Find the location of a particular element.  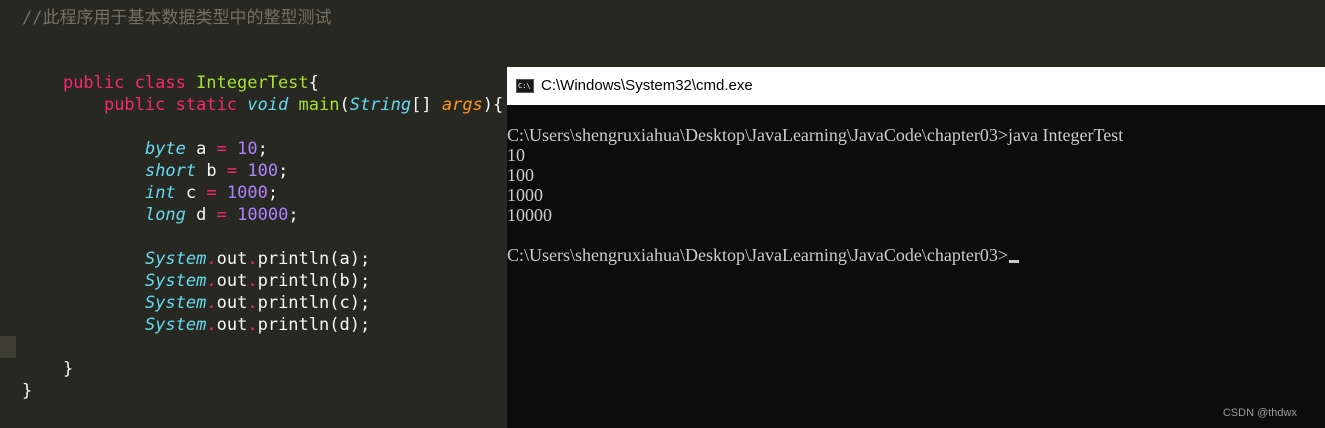

var-name: d is located at coordinates (201, 215).